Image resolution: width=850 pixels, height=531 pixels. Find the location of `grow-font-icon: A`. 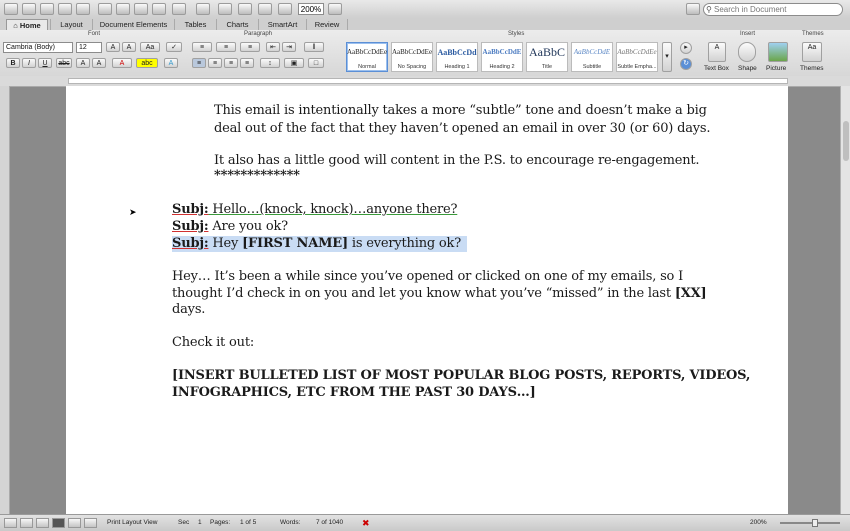

grow-font-icon: A is located at coordinates (113, 47).